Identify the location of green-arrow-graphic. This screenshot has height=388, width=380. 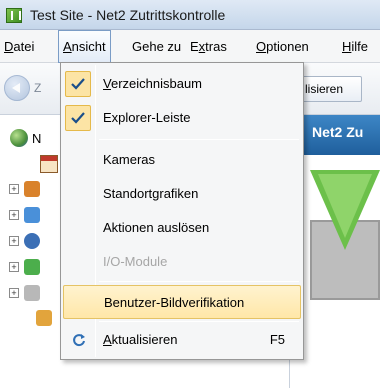
(345, 235).